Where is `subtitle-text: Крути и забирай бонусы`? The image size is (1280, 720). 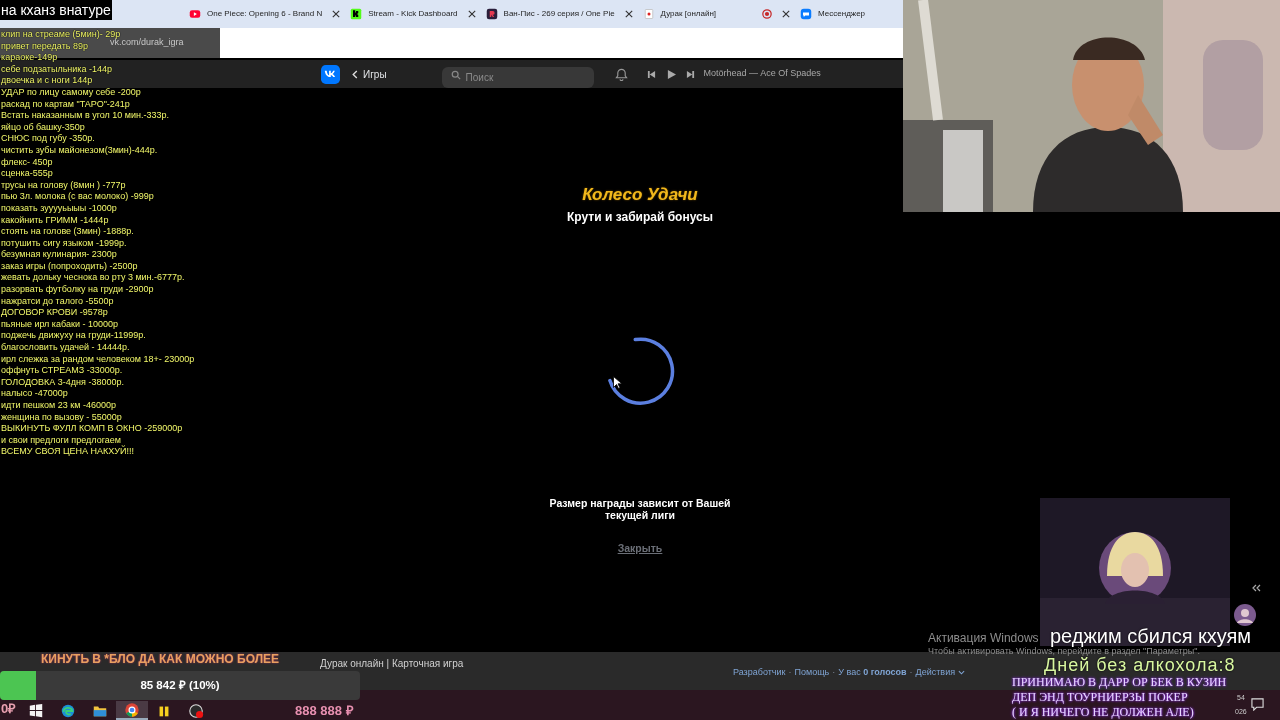 subtitle-text: Крути и забирай бонусы is located at coordinates (640, 217).